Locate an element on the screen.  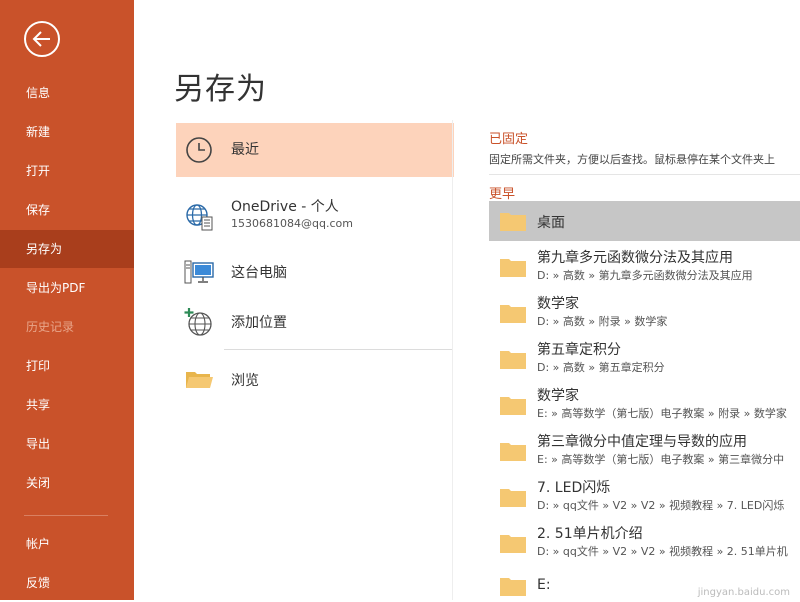
folder-item: 数学家 E: » 高等数学（第七版）电子教案 » 附录 » 数学家 is located at coordinates (644, 406).